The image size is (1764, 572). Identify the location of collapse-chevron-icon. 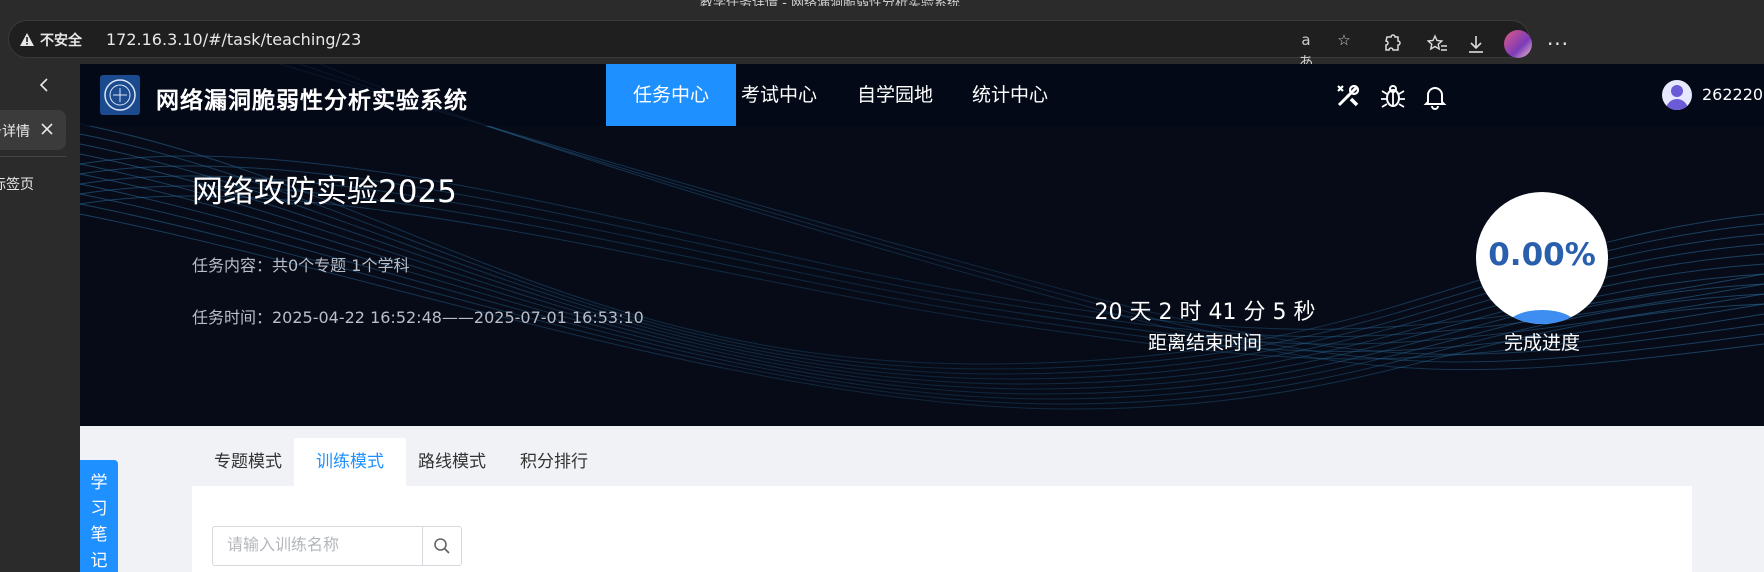
(45, 85).